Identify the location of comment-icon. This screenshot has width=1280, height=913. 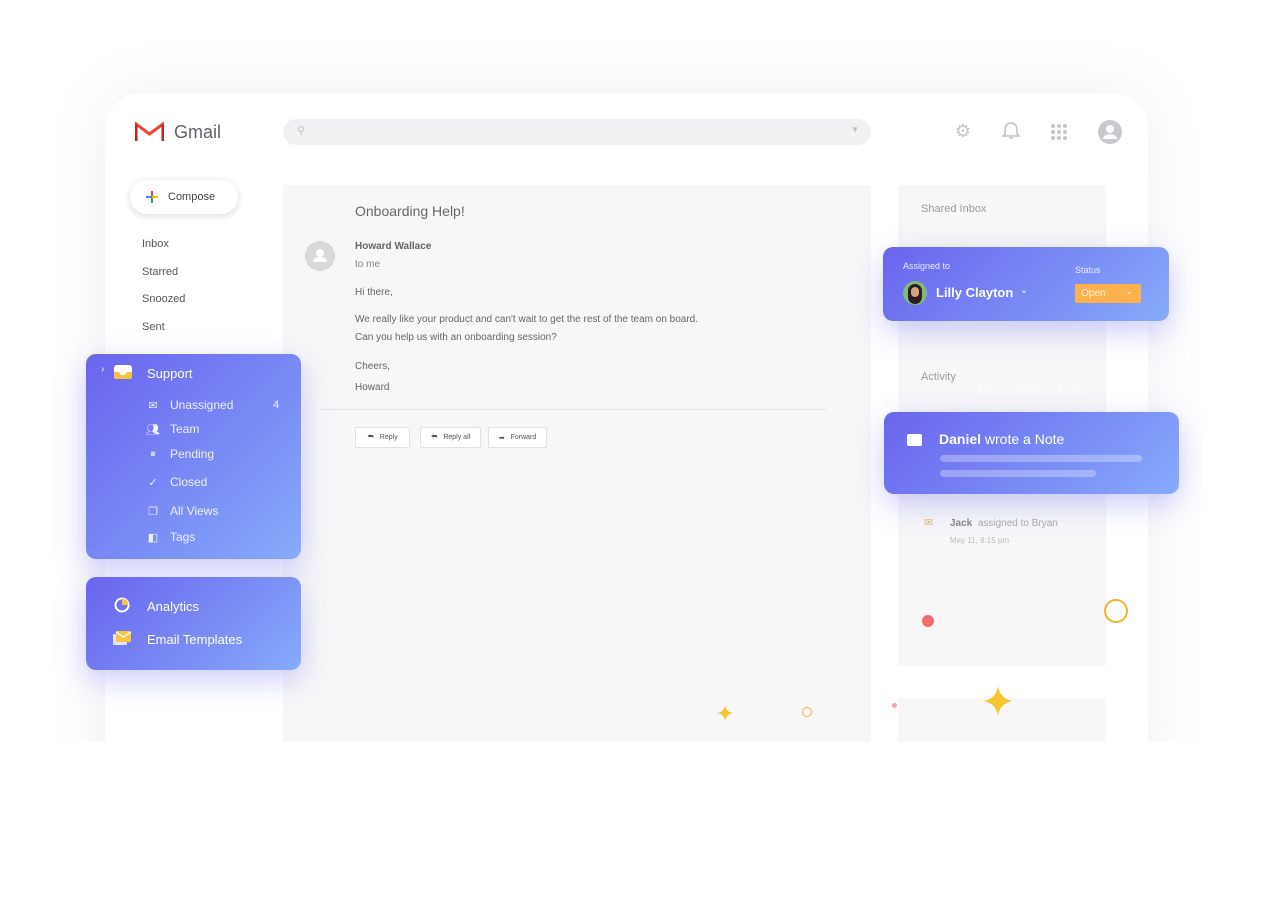
(914, 440).